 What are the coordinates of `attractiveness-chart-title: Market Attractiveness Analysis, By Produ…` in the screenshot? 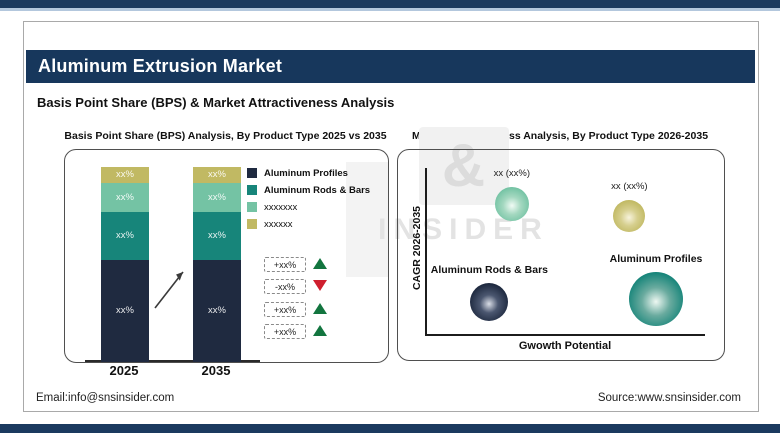 It's located at (560, 136).